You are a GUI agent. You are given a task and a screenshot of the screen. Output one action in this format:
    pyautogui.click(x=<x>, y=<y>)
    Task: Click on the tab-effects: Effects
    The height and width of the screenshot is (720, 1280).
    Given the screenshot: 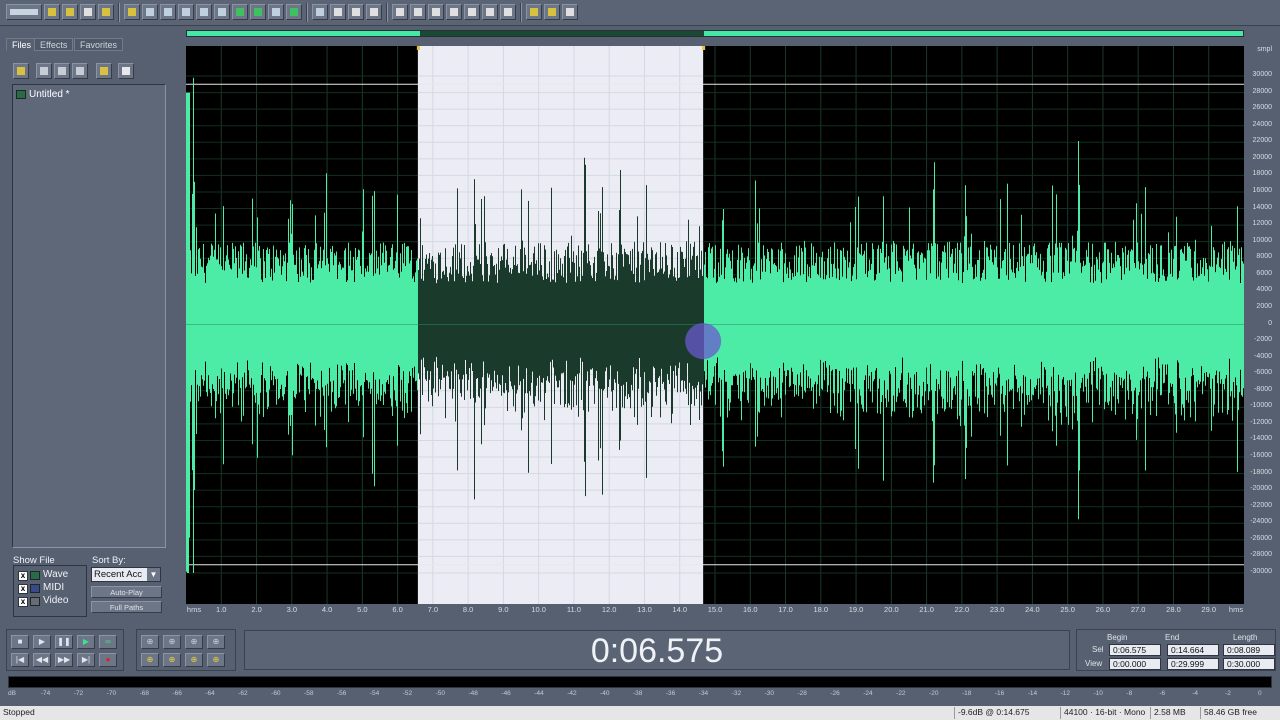 What is the action you would take?
    pyautogui.click(x=54, y=44)
    